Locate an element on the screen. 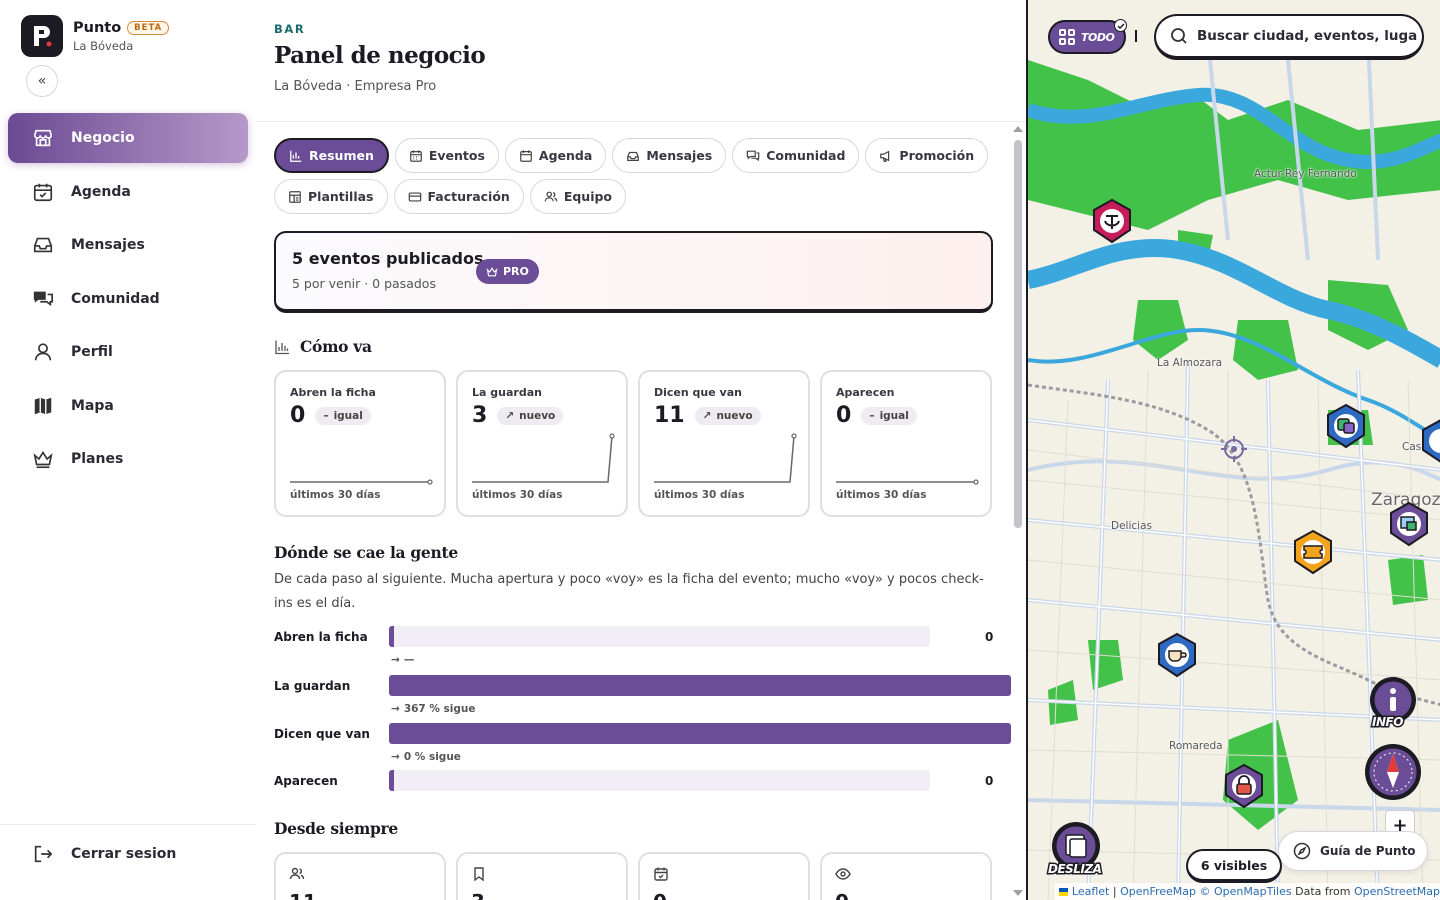  total-value: 0 is located at coordinates (906, 895).